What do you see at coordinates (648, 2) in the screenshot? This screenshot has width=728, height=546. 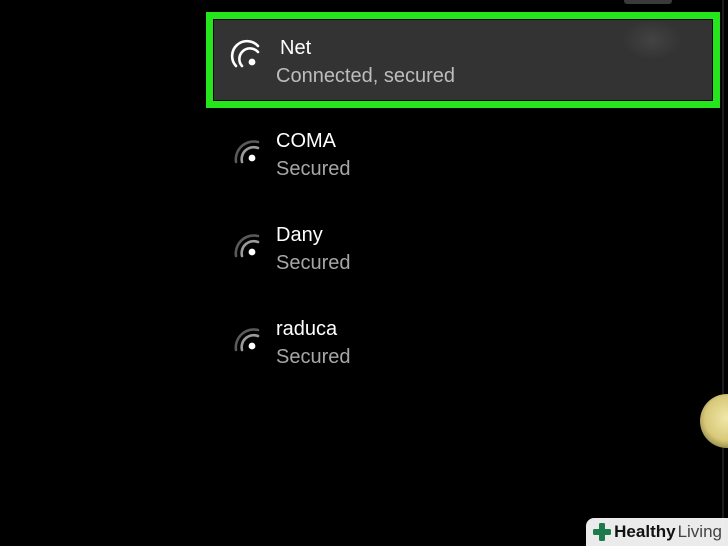 I see `scroll-stub` at bounding box center [648, 2].